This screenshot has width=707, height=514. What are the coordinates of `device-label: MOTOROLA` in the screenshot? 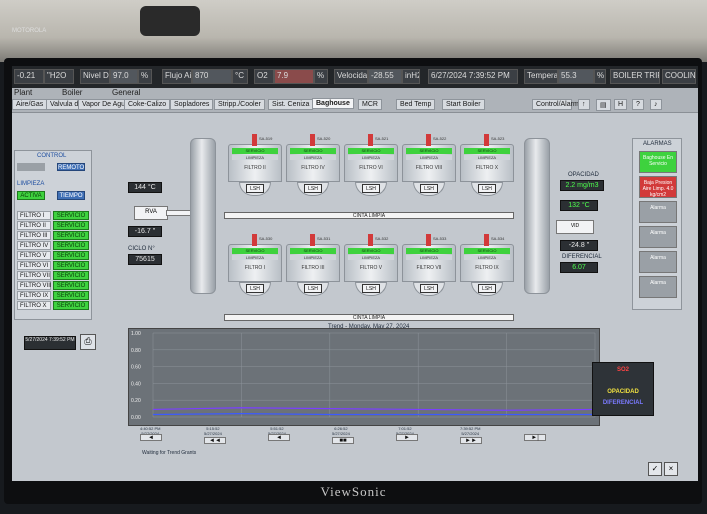 It's located at (29, 31).